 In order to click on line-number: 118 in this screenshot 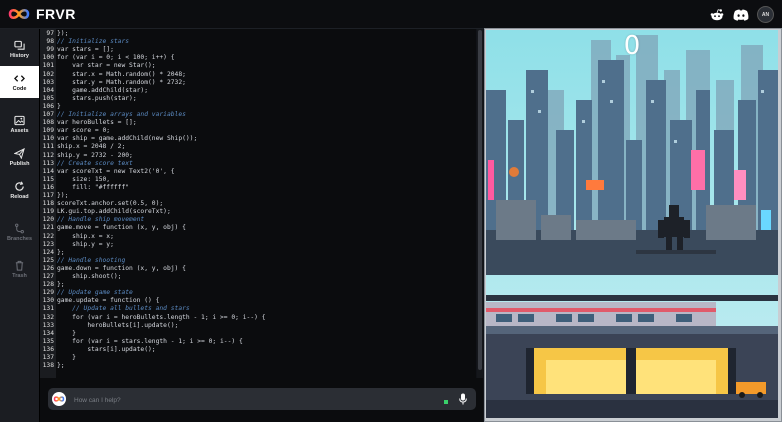, I will do `click(48, 204)`.